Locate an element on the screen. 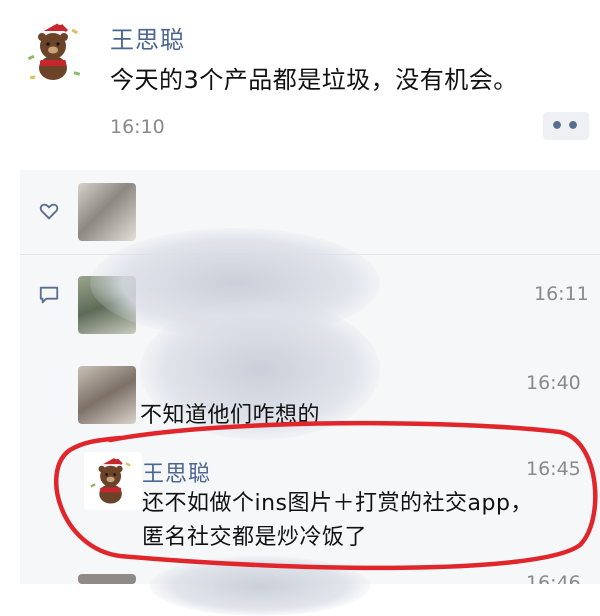  comment-time: 16:11 is located at coordinates (561, 294).